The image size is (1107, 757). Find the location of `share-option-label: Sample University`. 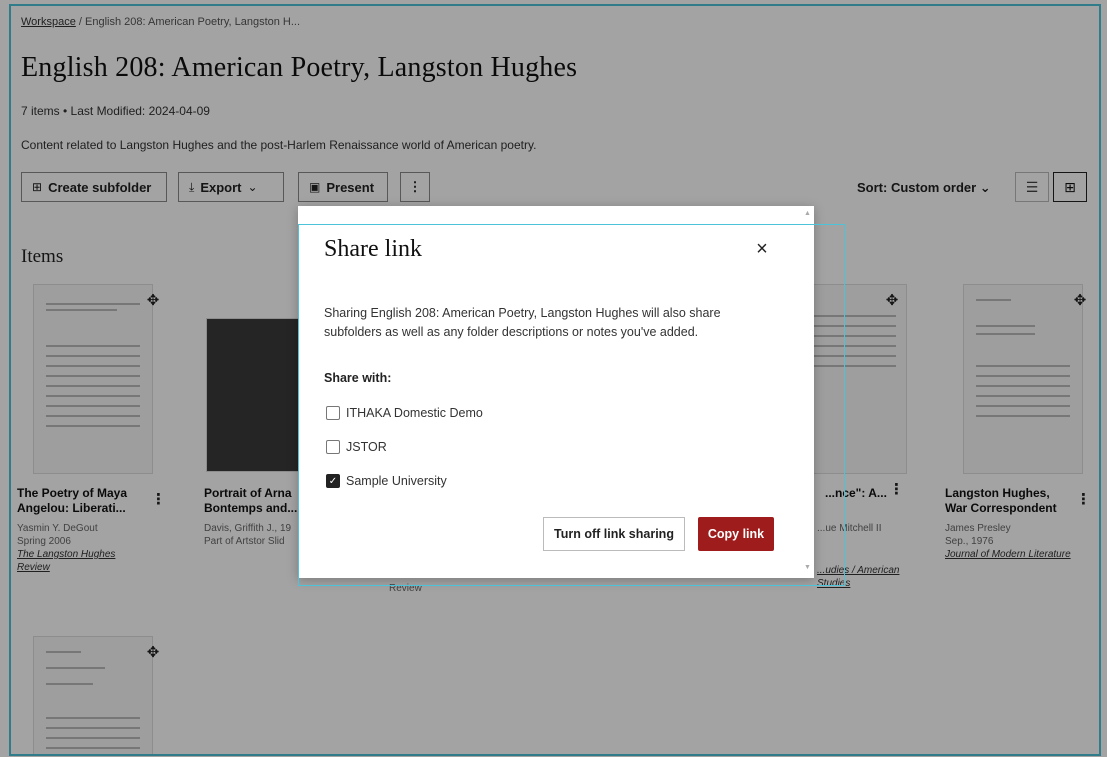

share-option-label: Sample University is located at coordinates (396, 481).